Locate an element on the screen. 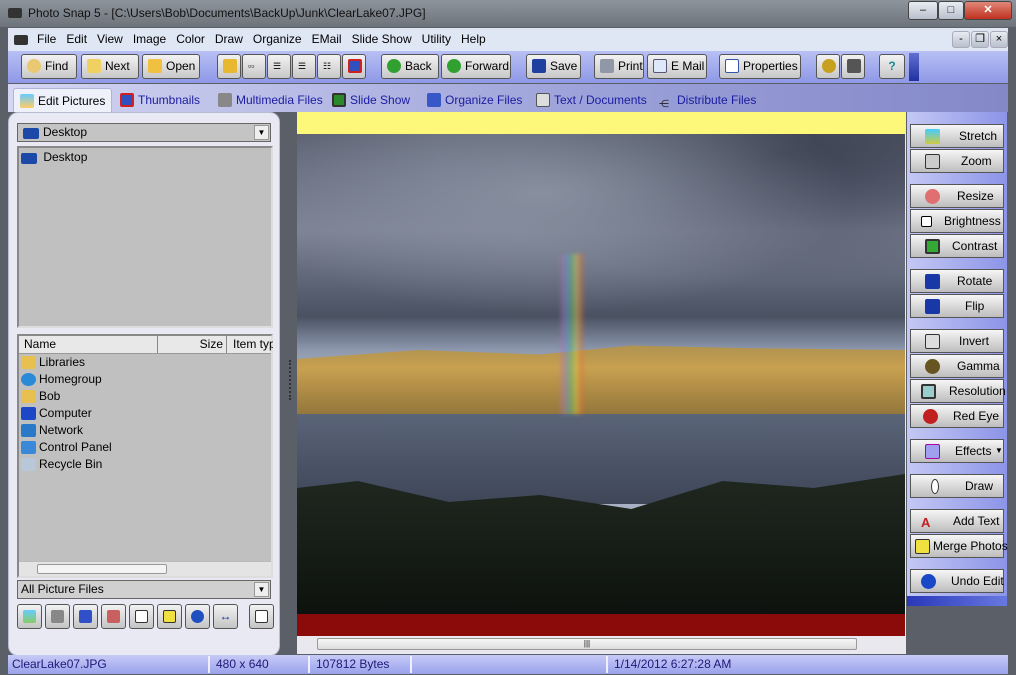 This screenshot has height=675, width=1016. list-item-homegroup: Homegroup is located at coordinates (145, 379).